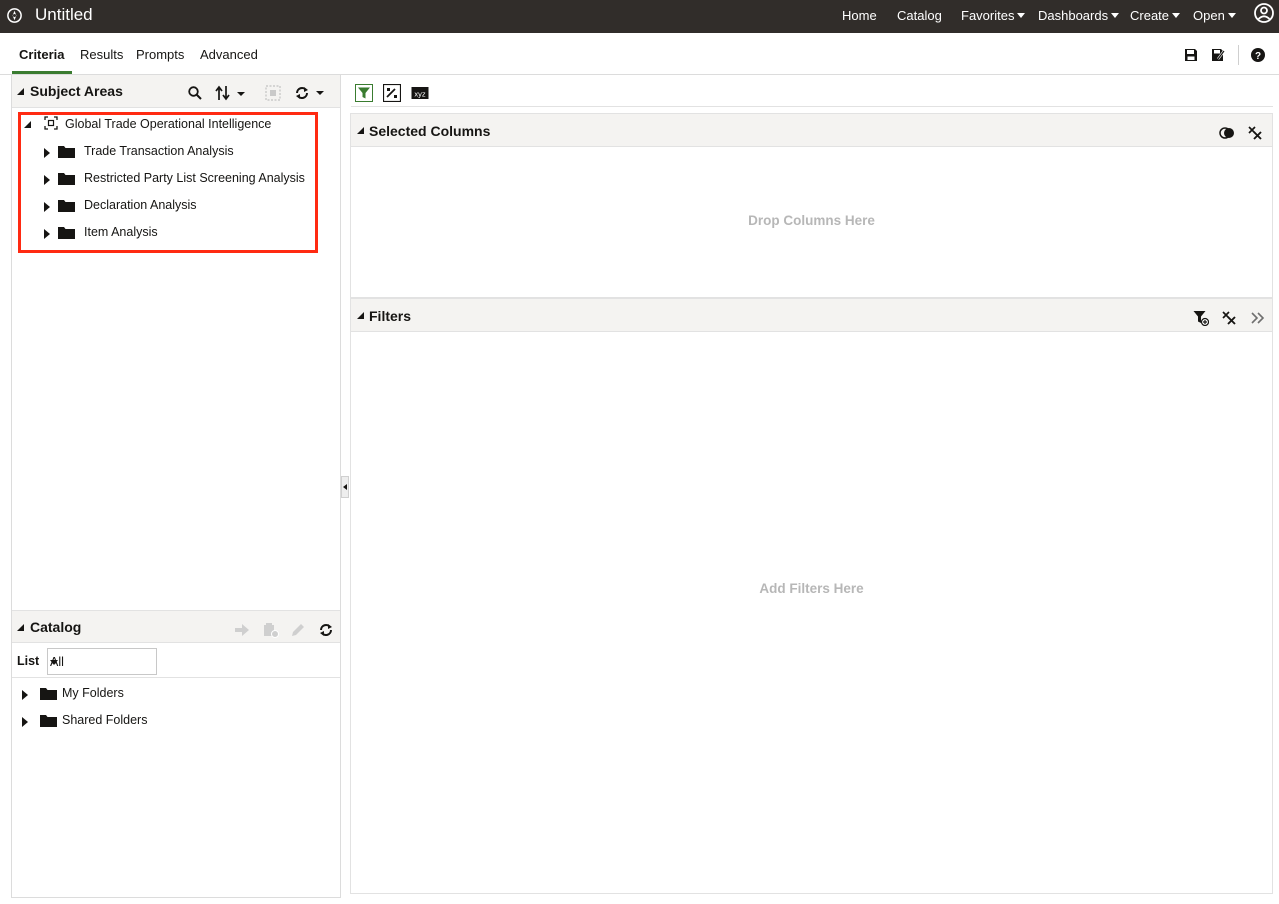 The width and height of the screenshot is (1279, 904). What do you see at coordinates (273, 93) in the screenshot?
I see `add-subject-area-icon` at bounding box center [273, 93].